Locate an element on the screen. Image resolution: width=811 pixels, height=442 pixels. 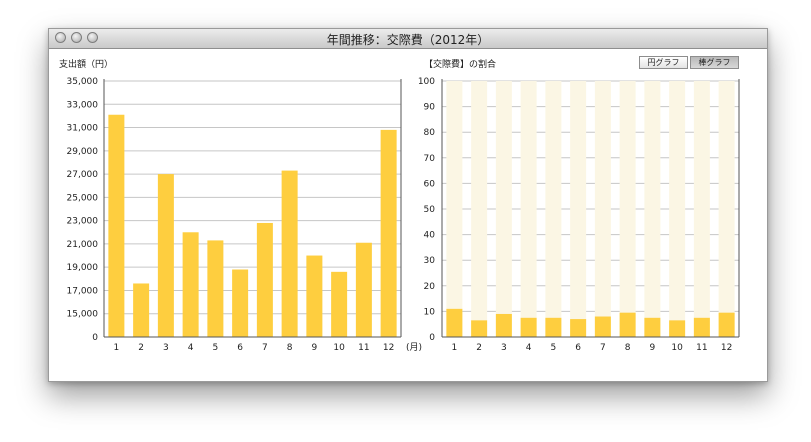
right-x-tick-label: 8 is located at coordinates (628, 348).